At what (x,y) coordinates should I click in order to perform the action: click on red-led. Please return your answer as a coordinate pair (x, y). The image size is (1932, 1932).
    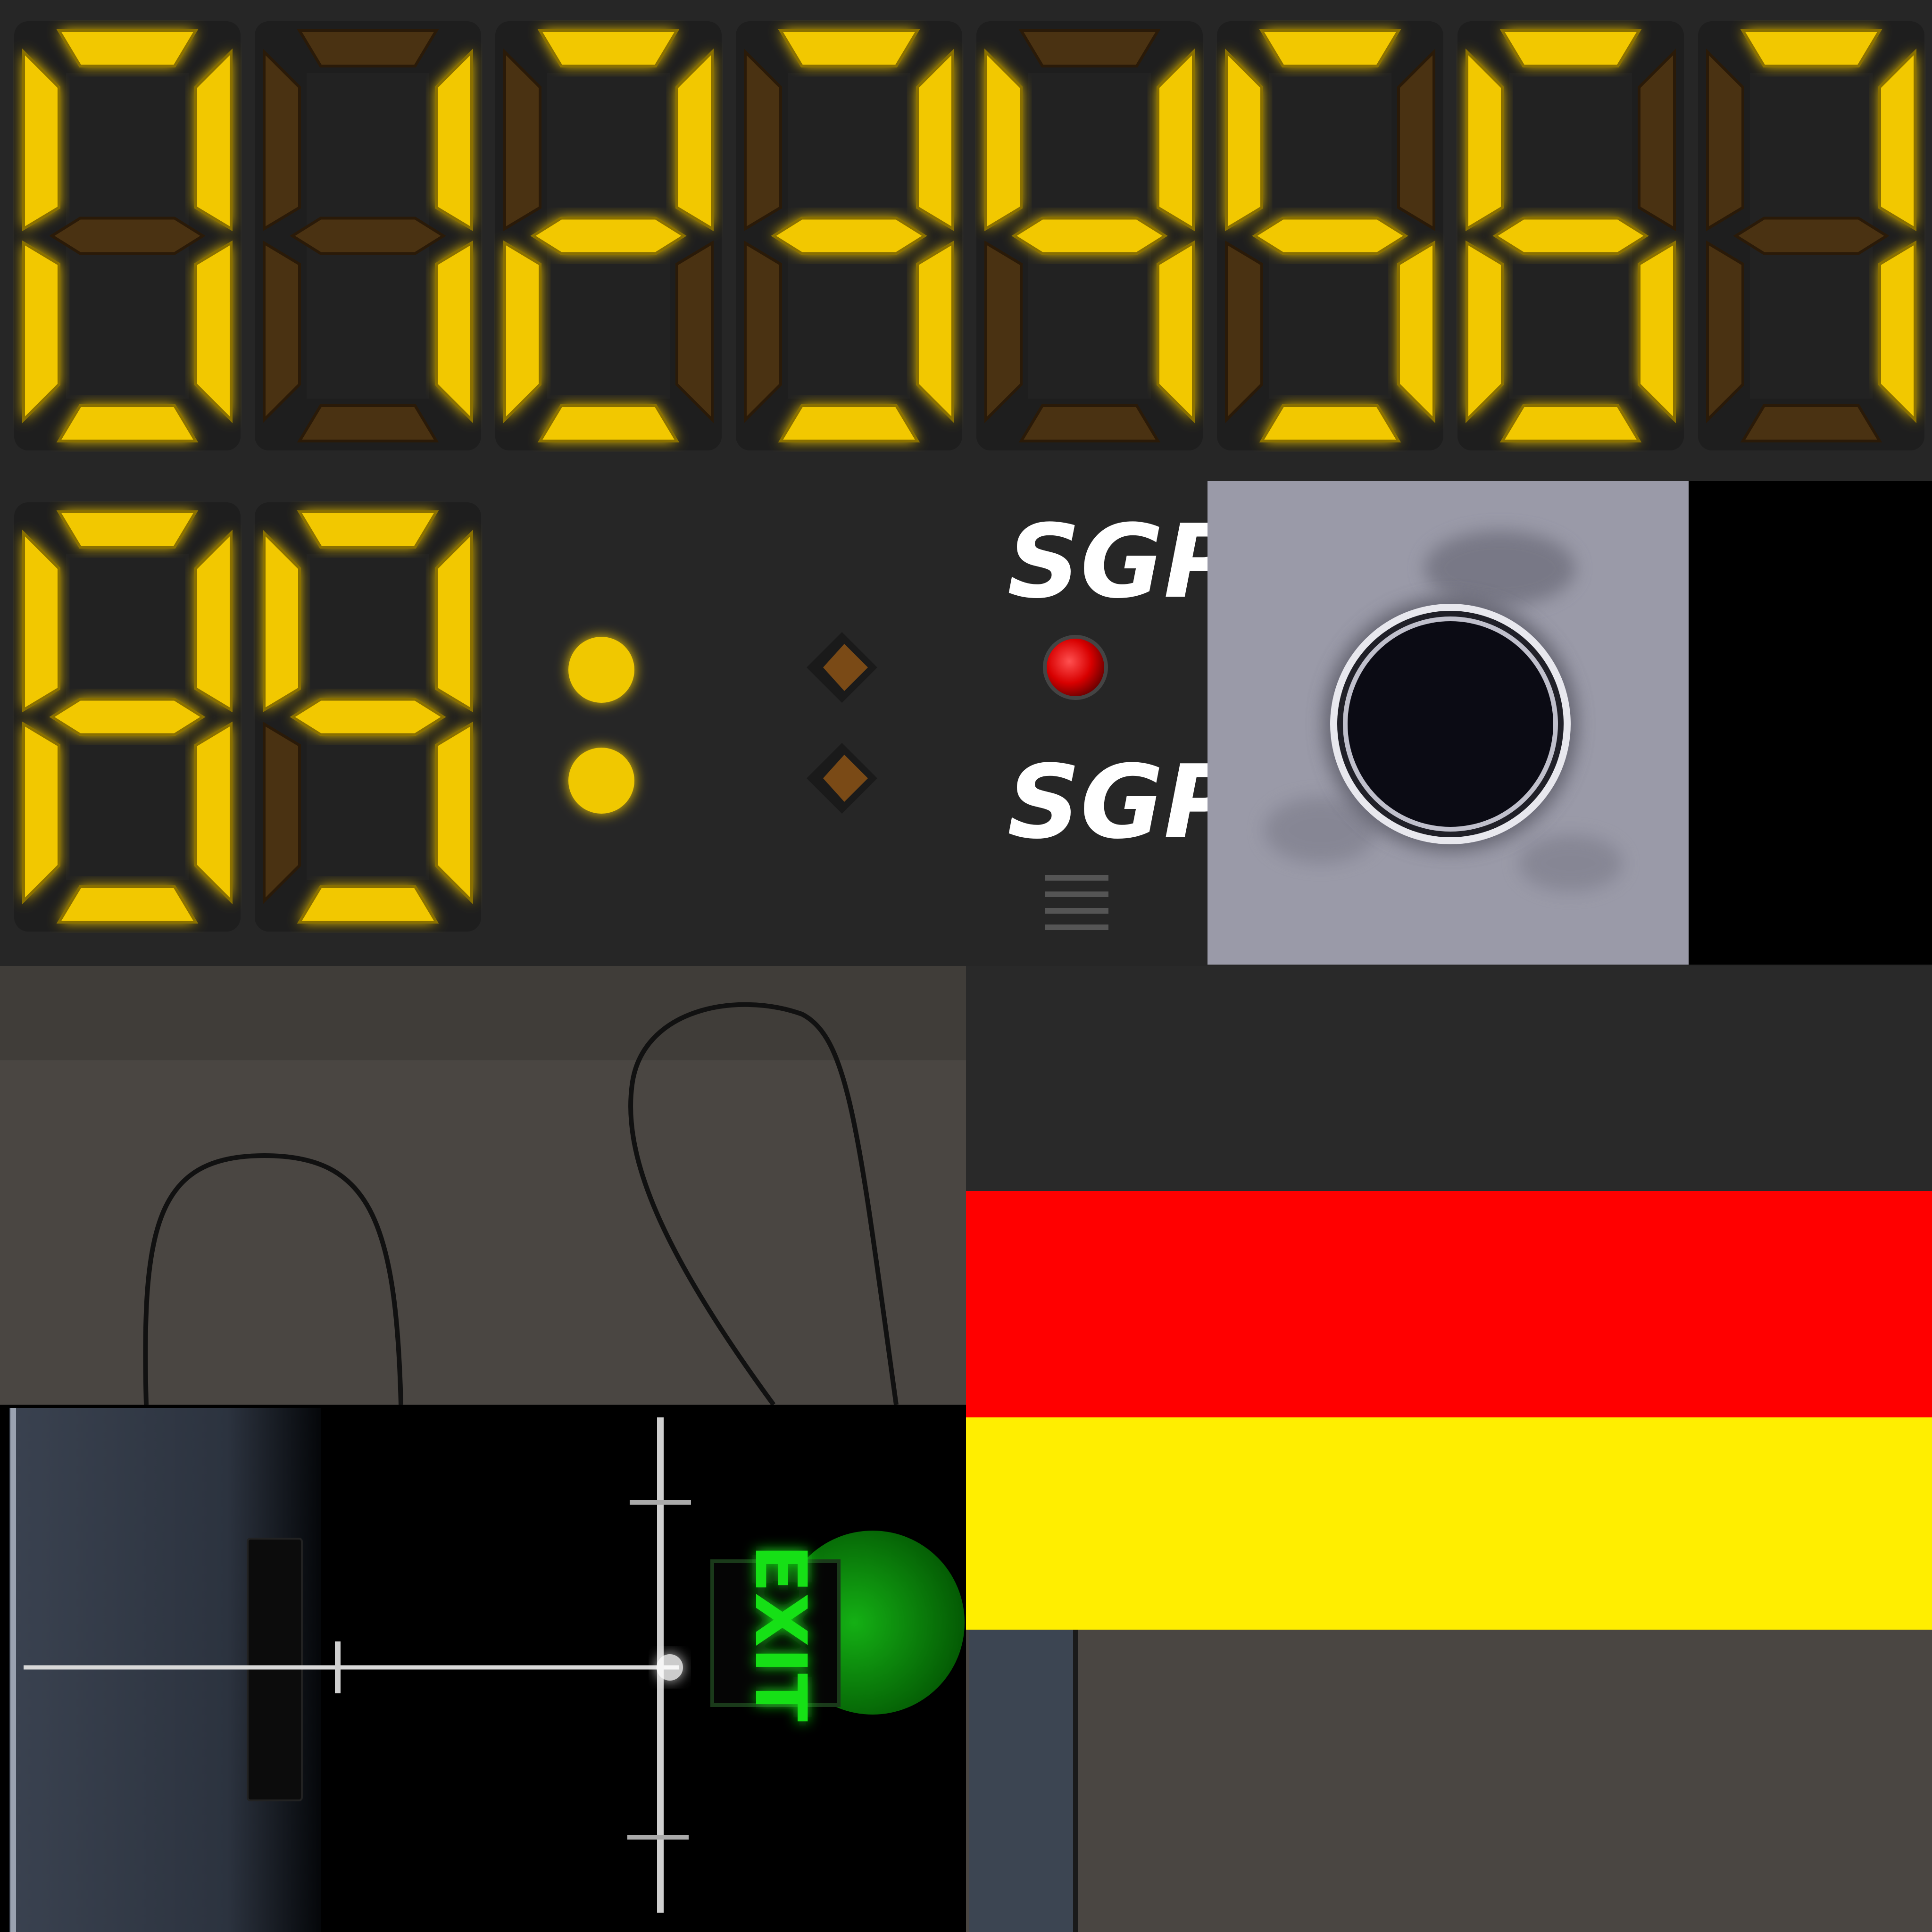
    Looking at the image, I should click on (1076, 667).